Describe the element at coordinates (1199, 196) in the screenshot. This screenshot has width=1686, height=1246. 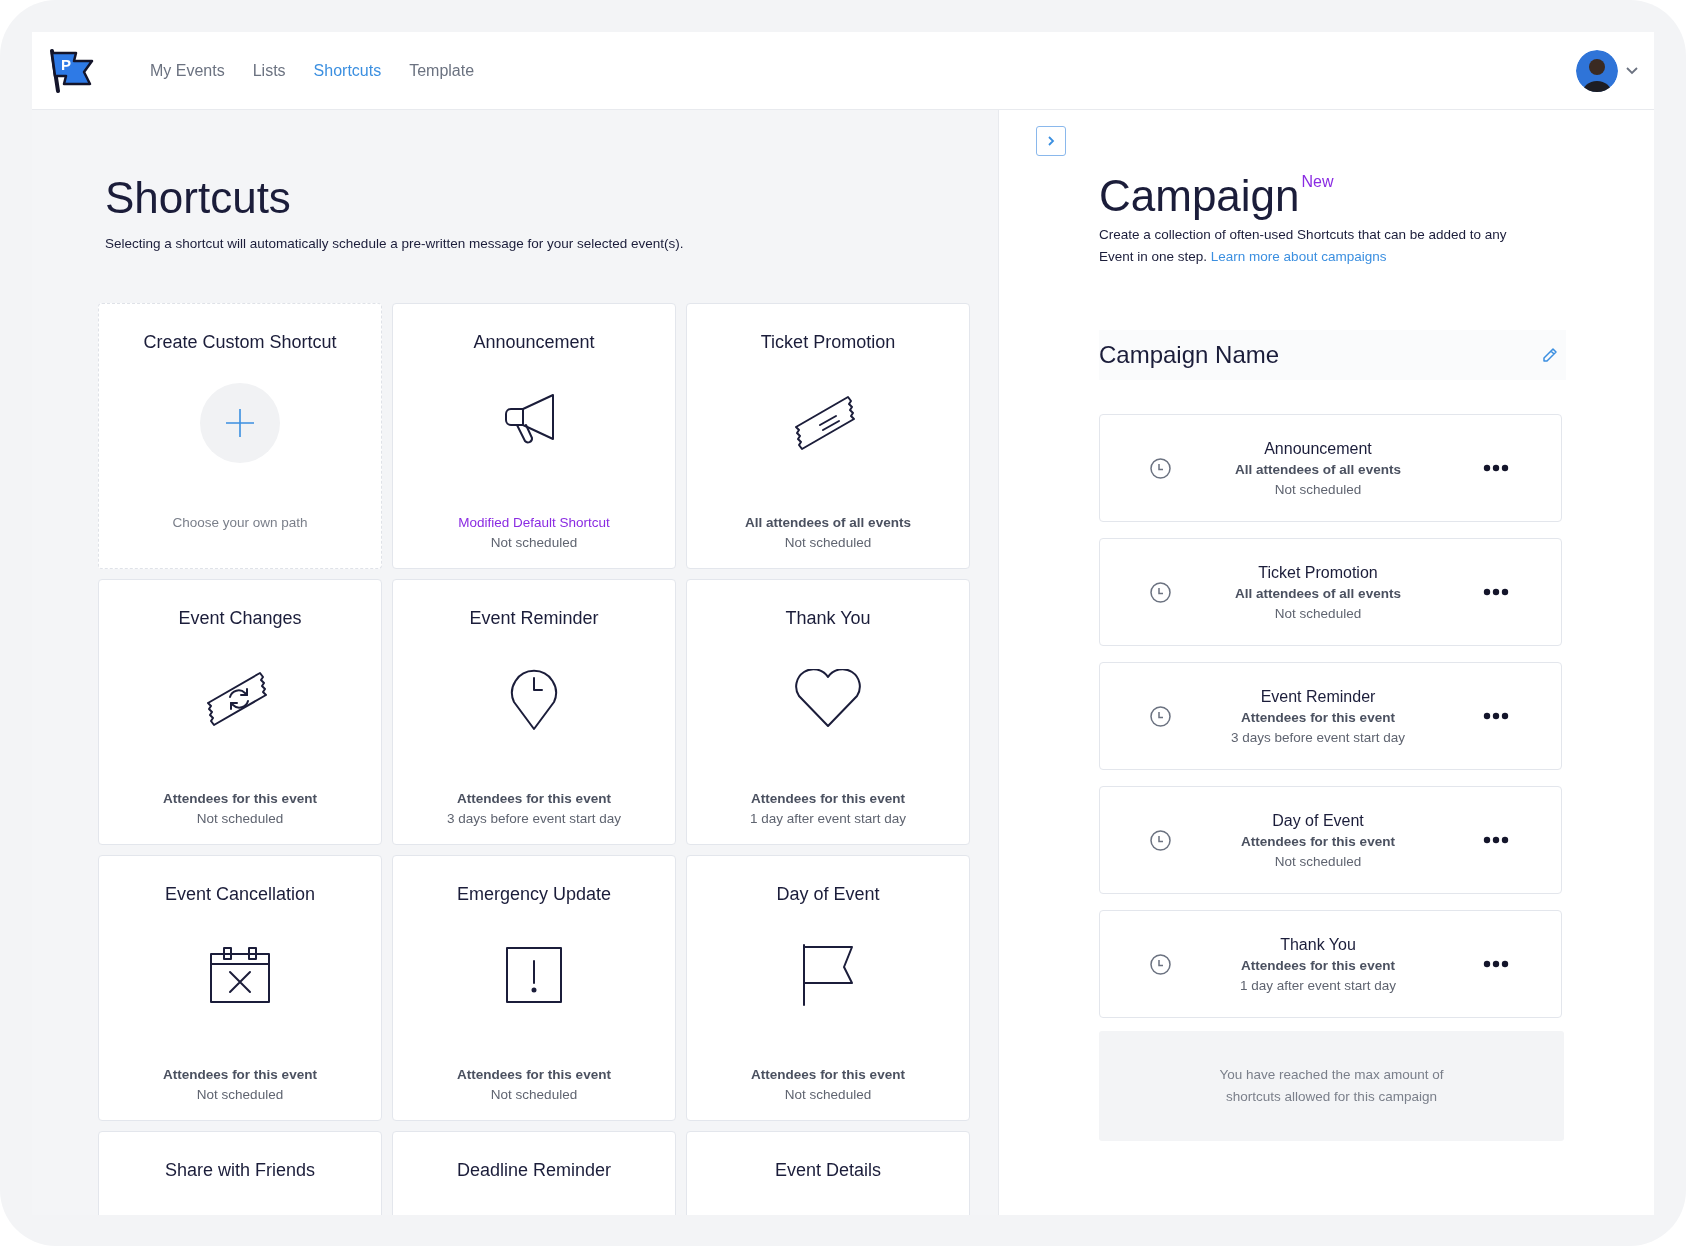
I see `panel-title: Campaign` at that location.